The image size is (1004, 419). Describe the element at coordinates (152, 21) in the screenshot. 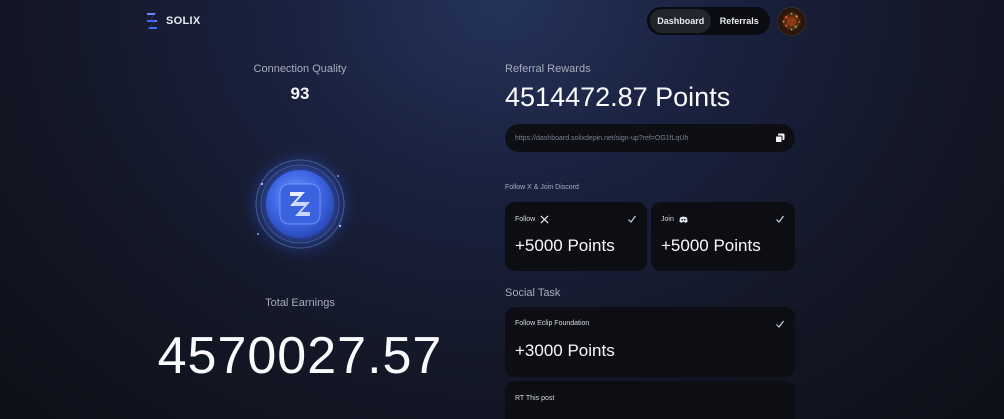

I see `solix-logo-icon` at that location.